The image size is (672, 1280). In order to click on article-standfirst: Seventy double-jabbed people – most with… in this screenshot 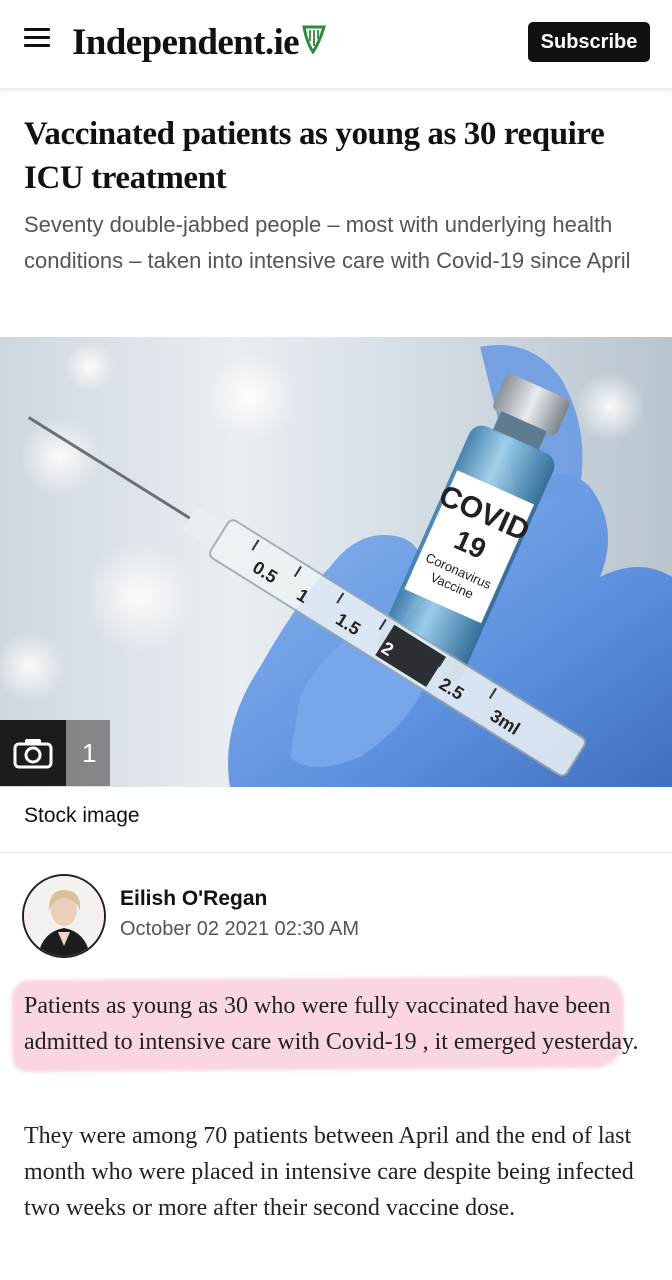, I will do `click(327, 242)`.